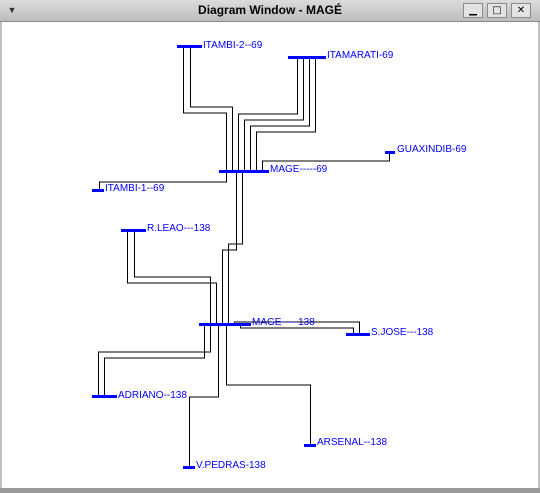 Image resolution: width=540 pixels, height=493 pixels. Describe the element at coordinates (299, 169) in the screenshot. I see `label-mage-69: MAGE-----69` at that location.